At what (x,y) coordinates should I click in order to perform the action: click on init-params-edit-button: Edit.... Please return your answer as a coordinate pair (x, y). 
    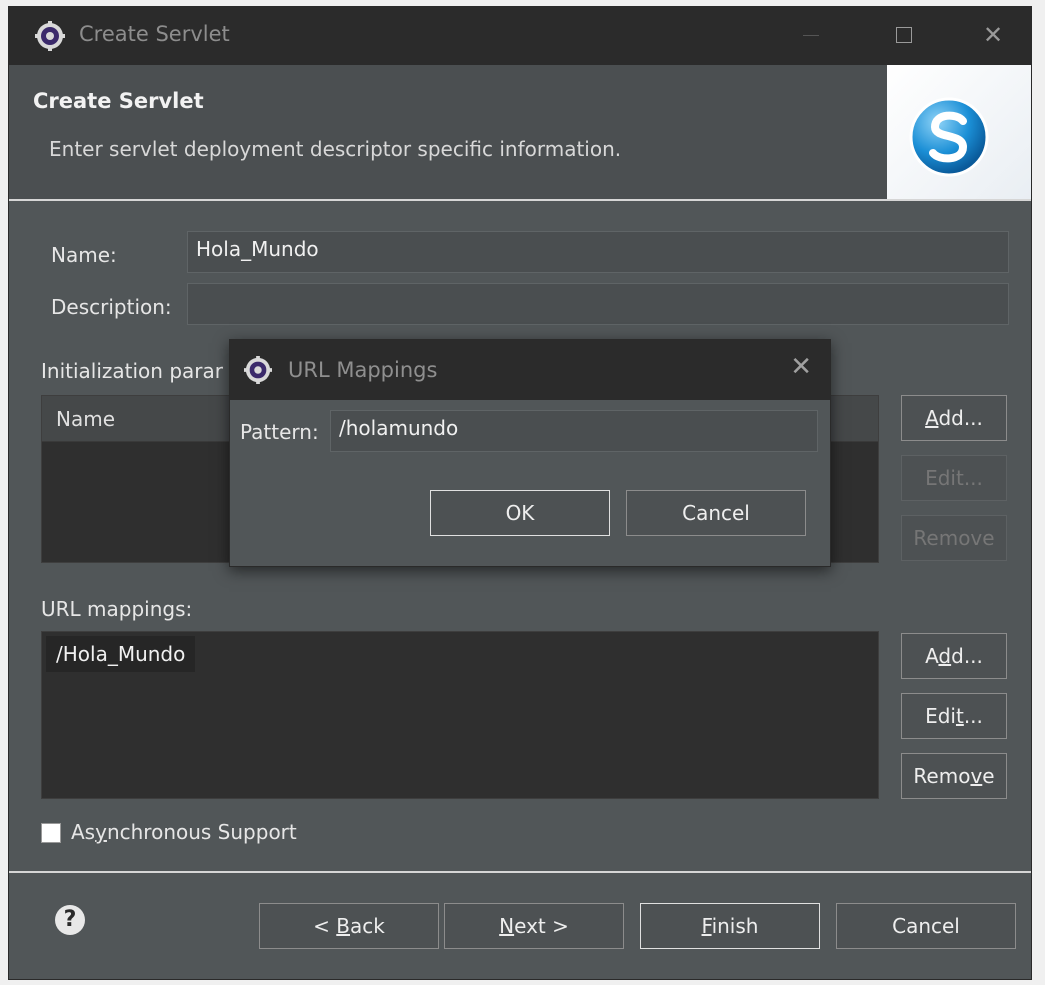
    Looking at the image, I should click on (954, 478).